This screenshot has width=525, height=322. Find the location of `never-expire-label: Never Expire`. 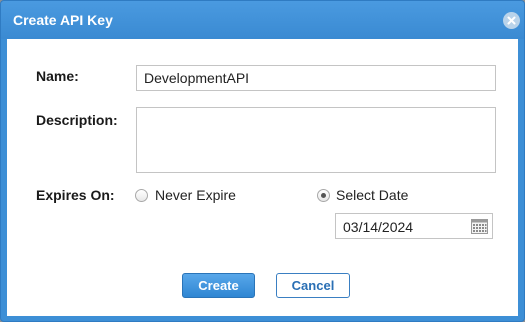

never-expire-label: Never Expire is located at coordinates (195, 195).